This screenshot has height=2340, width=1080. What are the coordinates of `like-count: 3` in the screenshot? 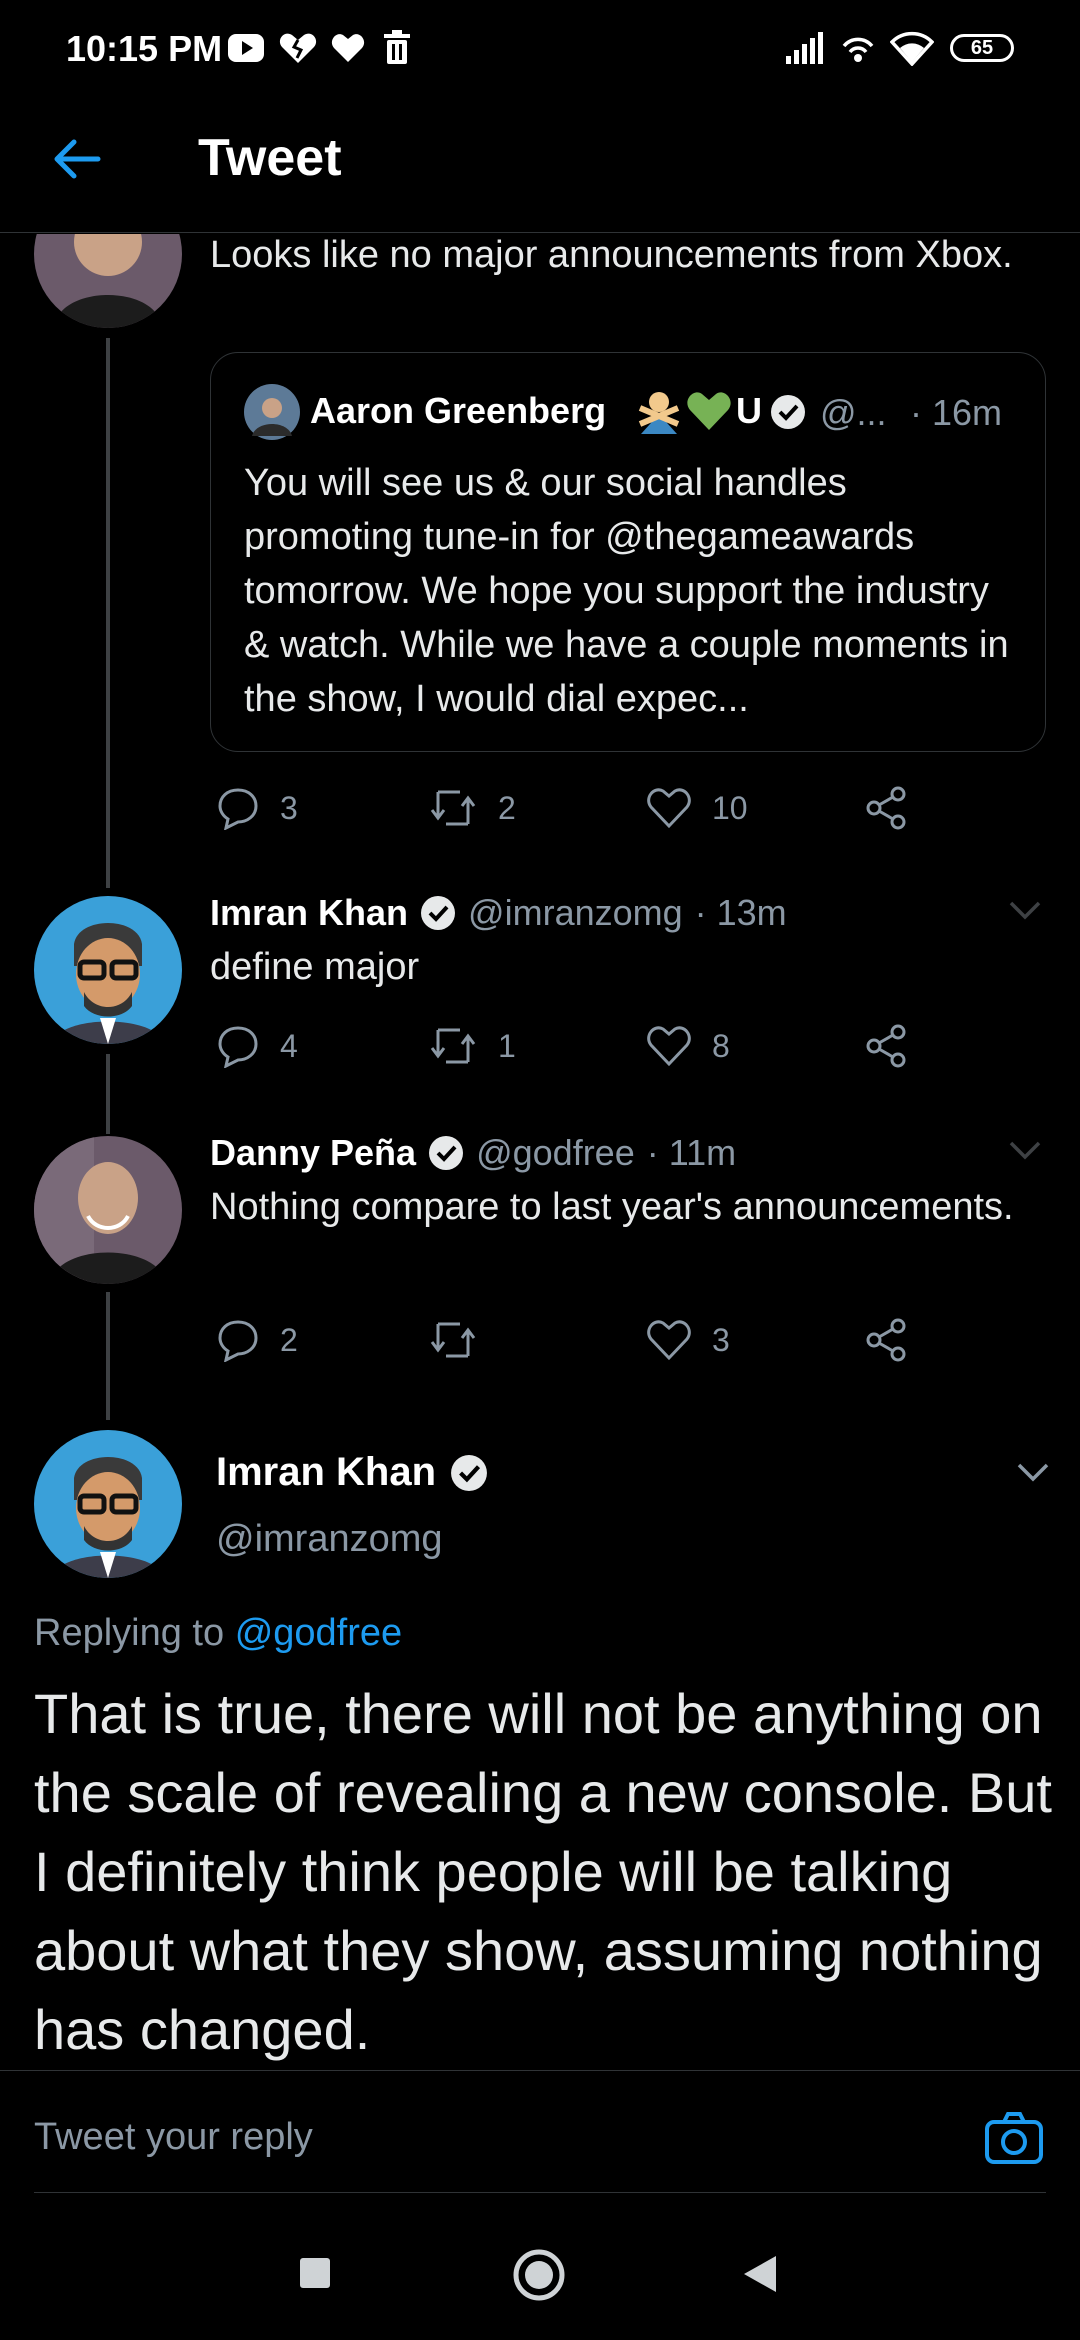 It's located at (721, 1339).